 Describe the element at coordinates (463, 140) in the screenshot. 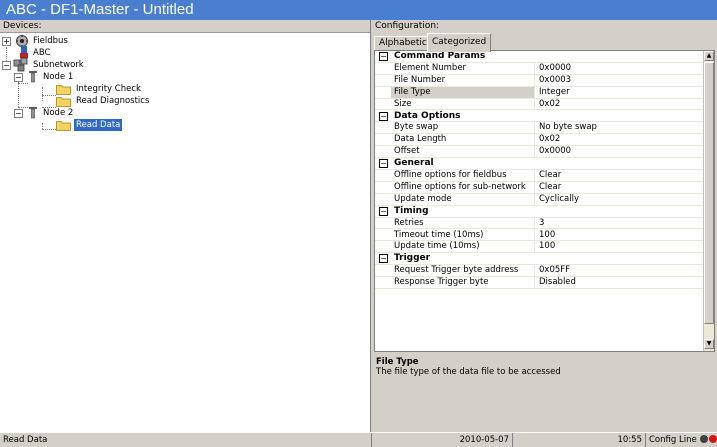

I see `property-name: Data Length` at that location.